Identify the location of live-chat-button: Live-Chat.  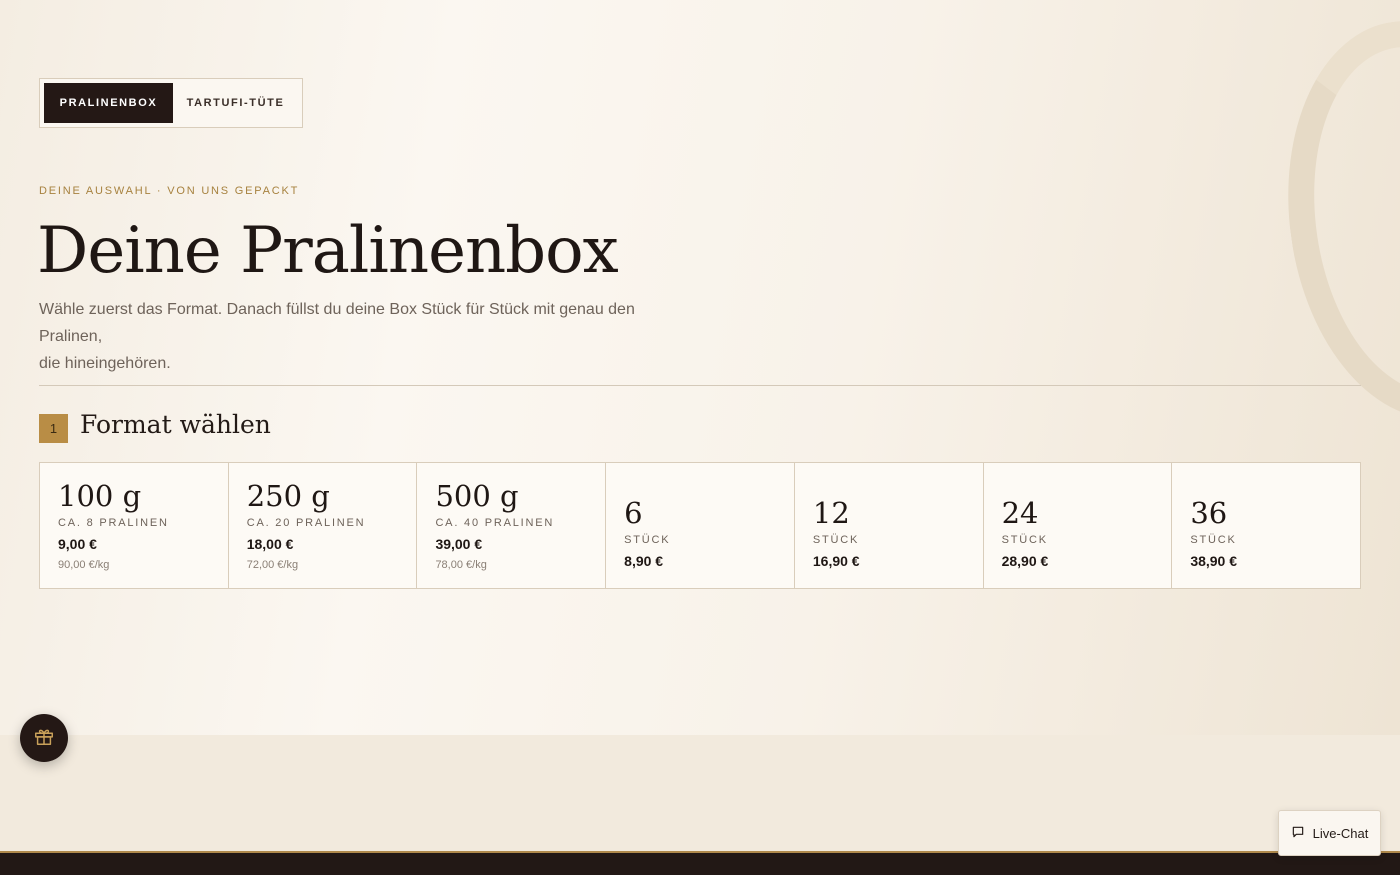
(1329, 833).